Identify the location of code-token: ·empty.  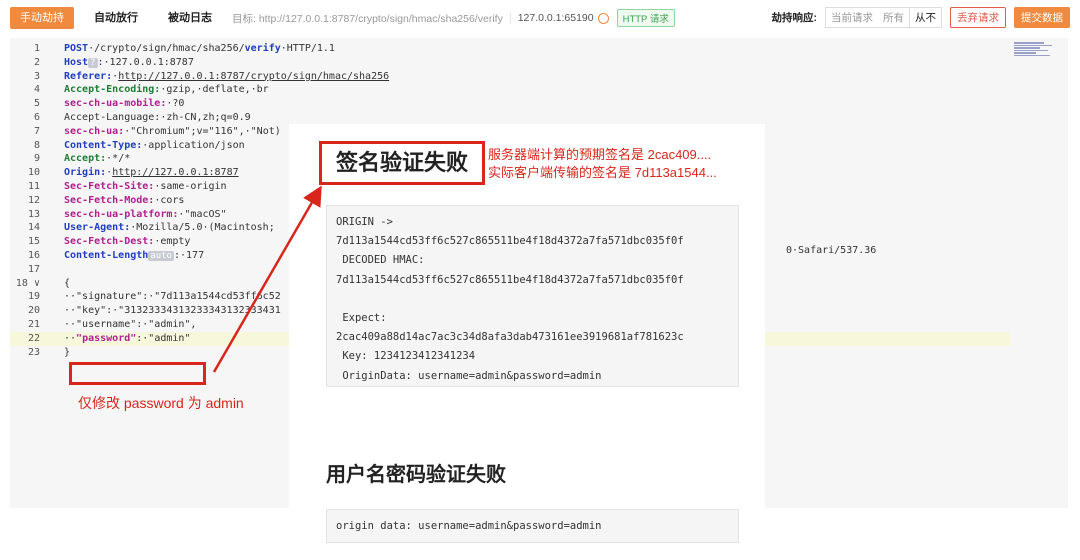
(172, 242).